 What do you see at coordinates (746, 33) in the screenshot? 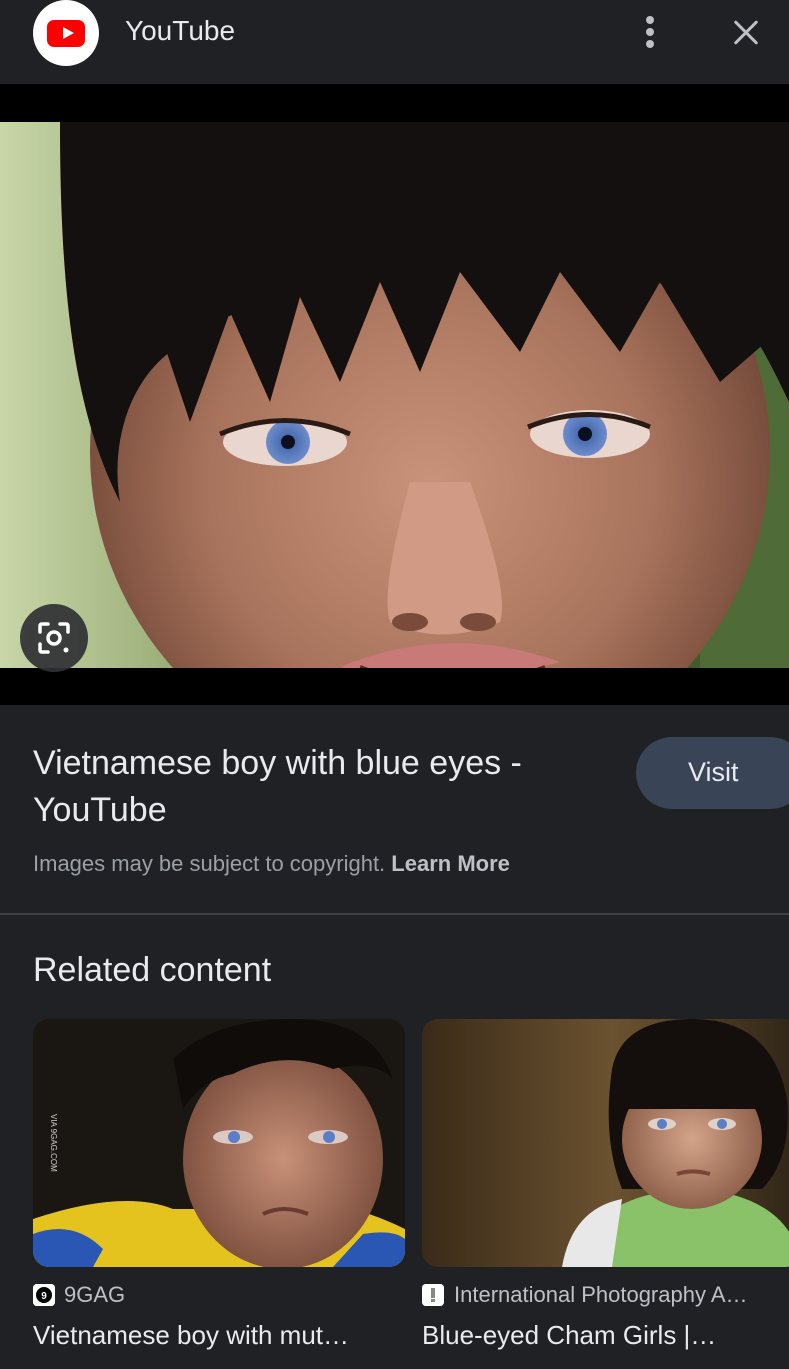
I see `close-icon` at bounding box center [746, 33].